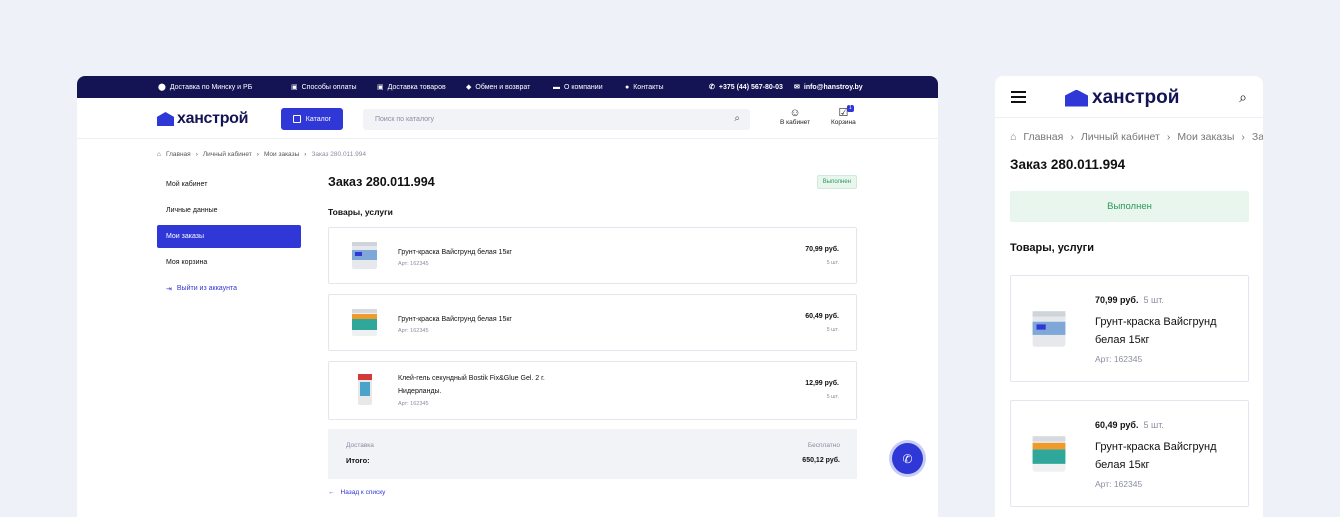 Image resolution: width=1340 pixels, height=517 pixels. What do you see at coordinates (229, 210) in the screenshot?
I see `sidebar-item-personal: Личные данные` at bounding box center [229, 210].